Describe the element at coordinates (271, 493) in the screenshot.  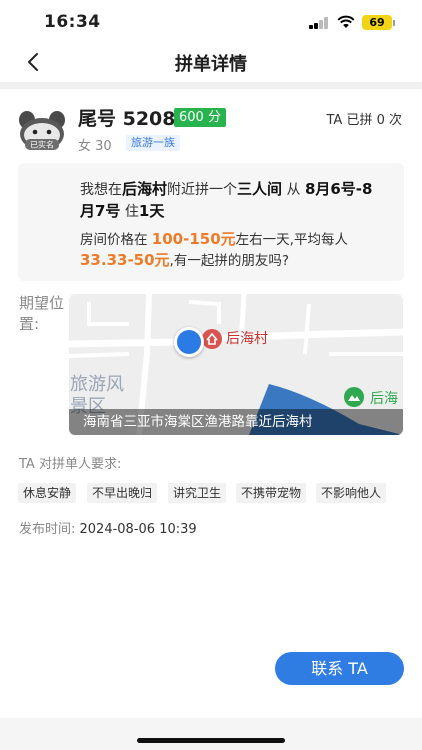
I see `requirement-tag: 不携带宠物` at that location.